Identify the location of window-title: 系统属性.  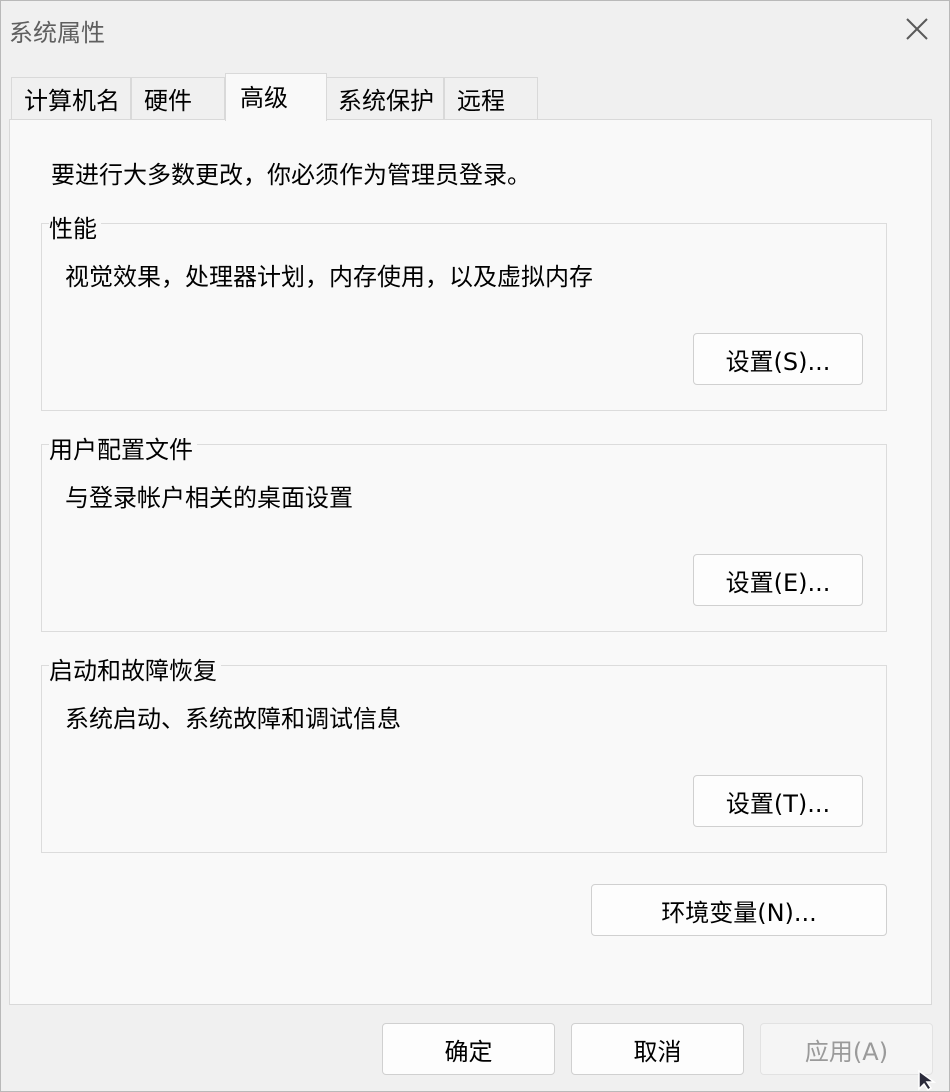
(57, 33).